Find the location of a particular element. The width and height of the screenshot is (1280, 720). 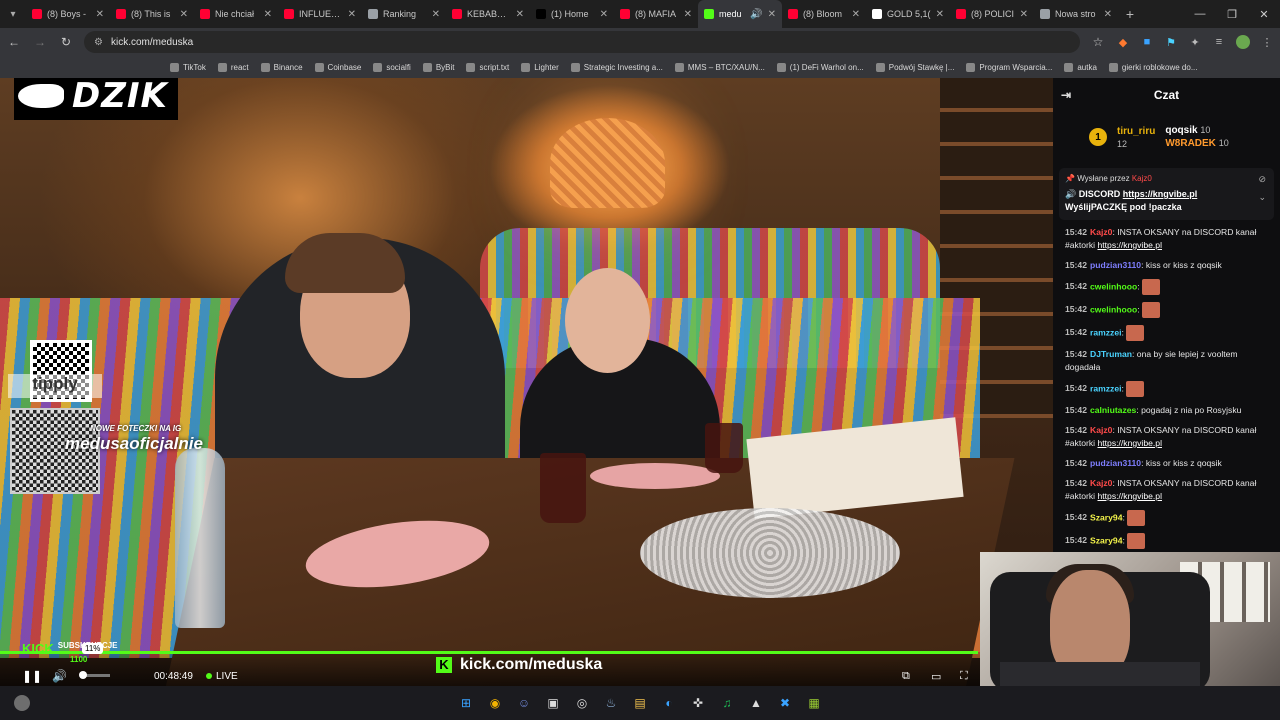

browser-tab: Nie chciał ✕ is located at coordinates (236, 14).